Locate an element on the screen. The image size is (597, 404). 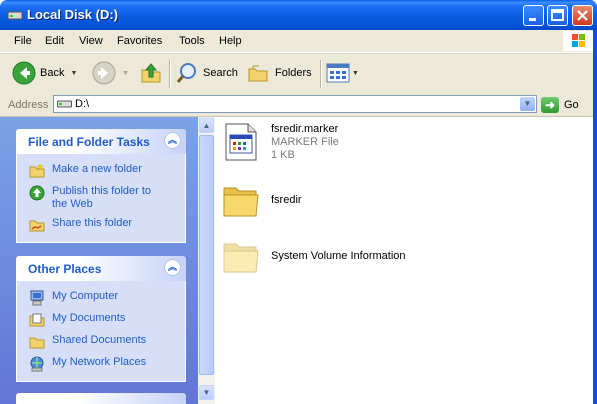
back-button: Back ▼ is located at coordinates (44, 73).